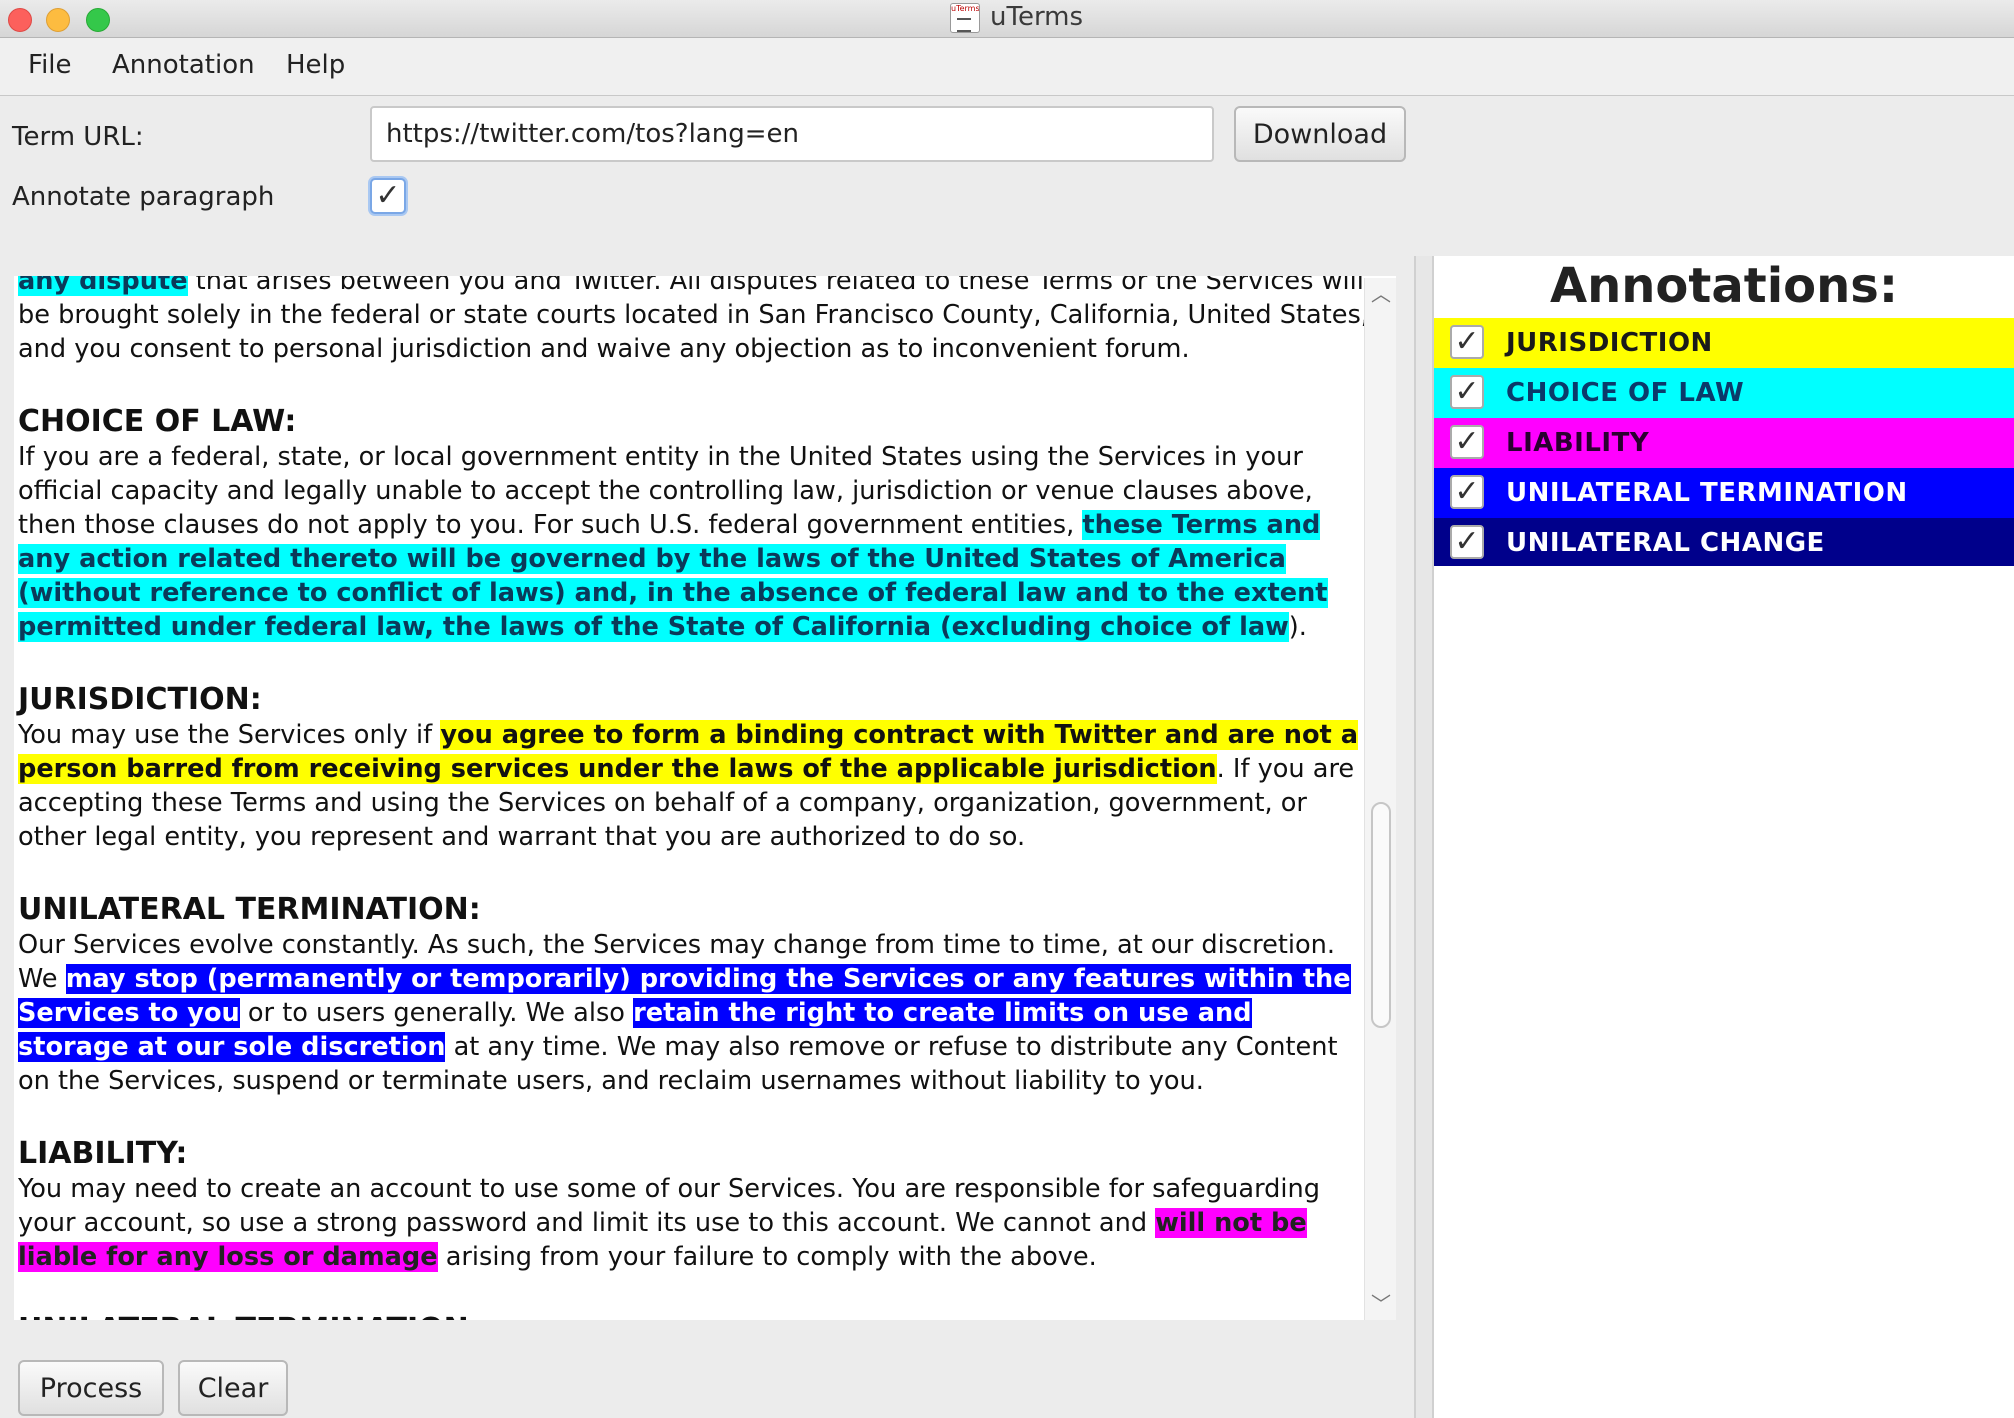 Image resolution: width=2014 pixels, height=1418 pixels. Describe the element at coordinates (1665, 543) in the screenshot. I see `annotation-label: UNILATERAL CHANGE` at that location.